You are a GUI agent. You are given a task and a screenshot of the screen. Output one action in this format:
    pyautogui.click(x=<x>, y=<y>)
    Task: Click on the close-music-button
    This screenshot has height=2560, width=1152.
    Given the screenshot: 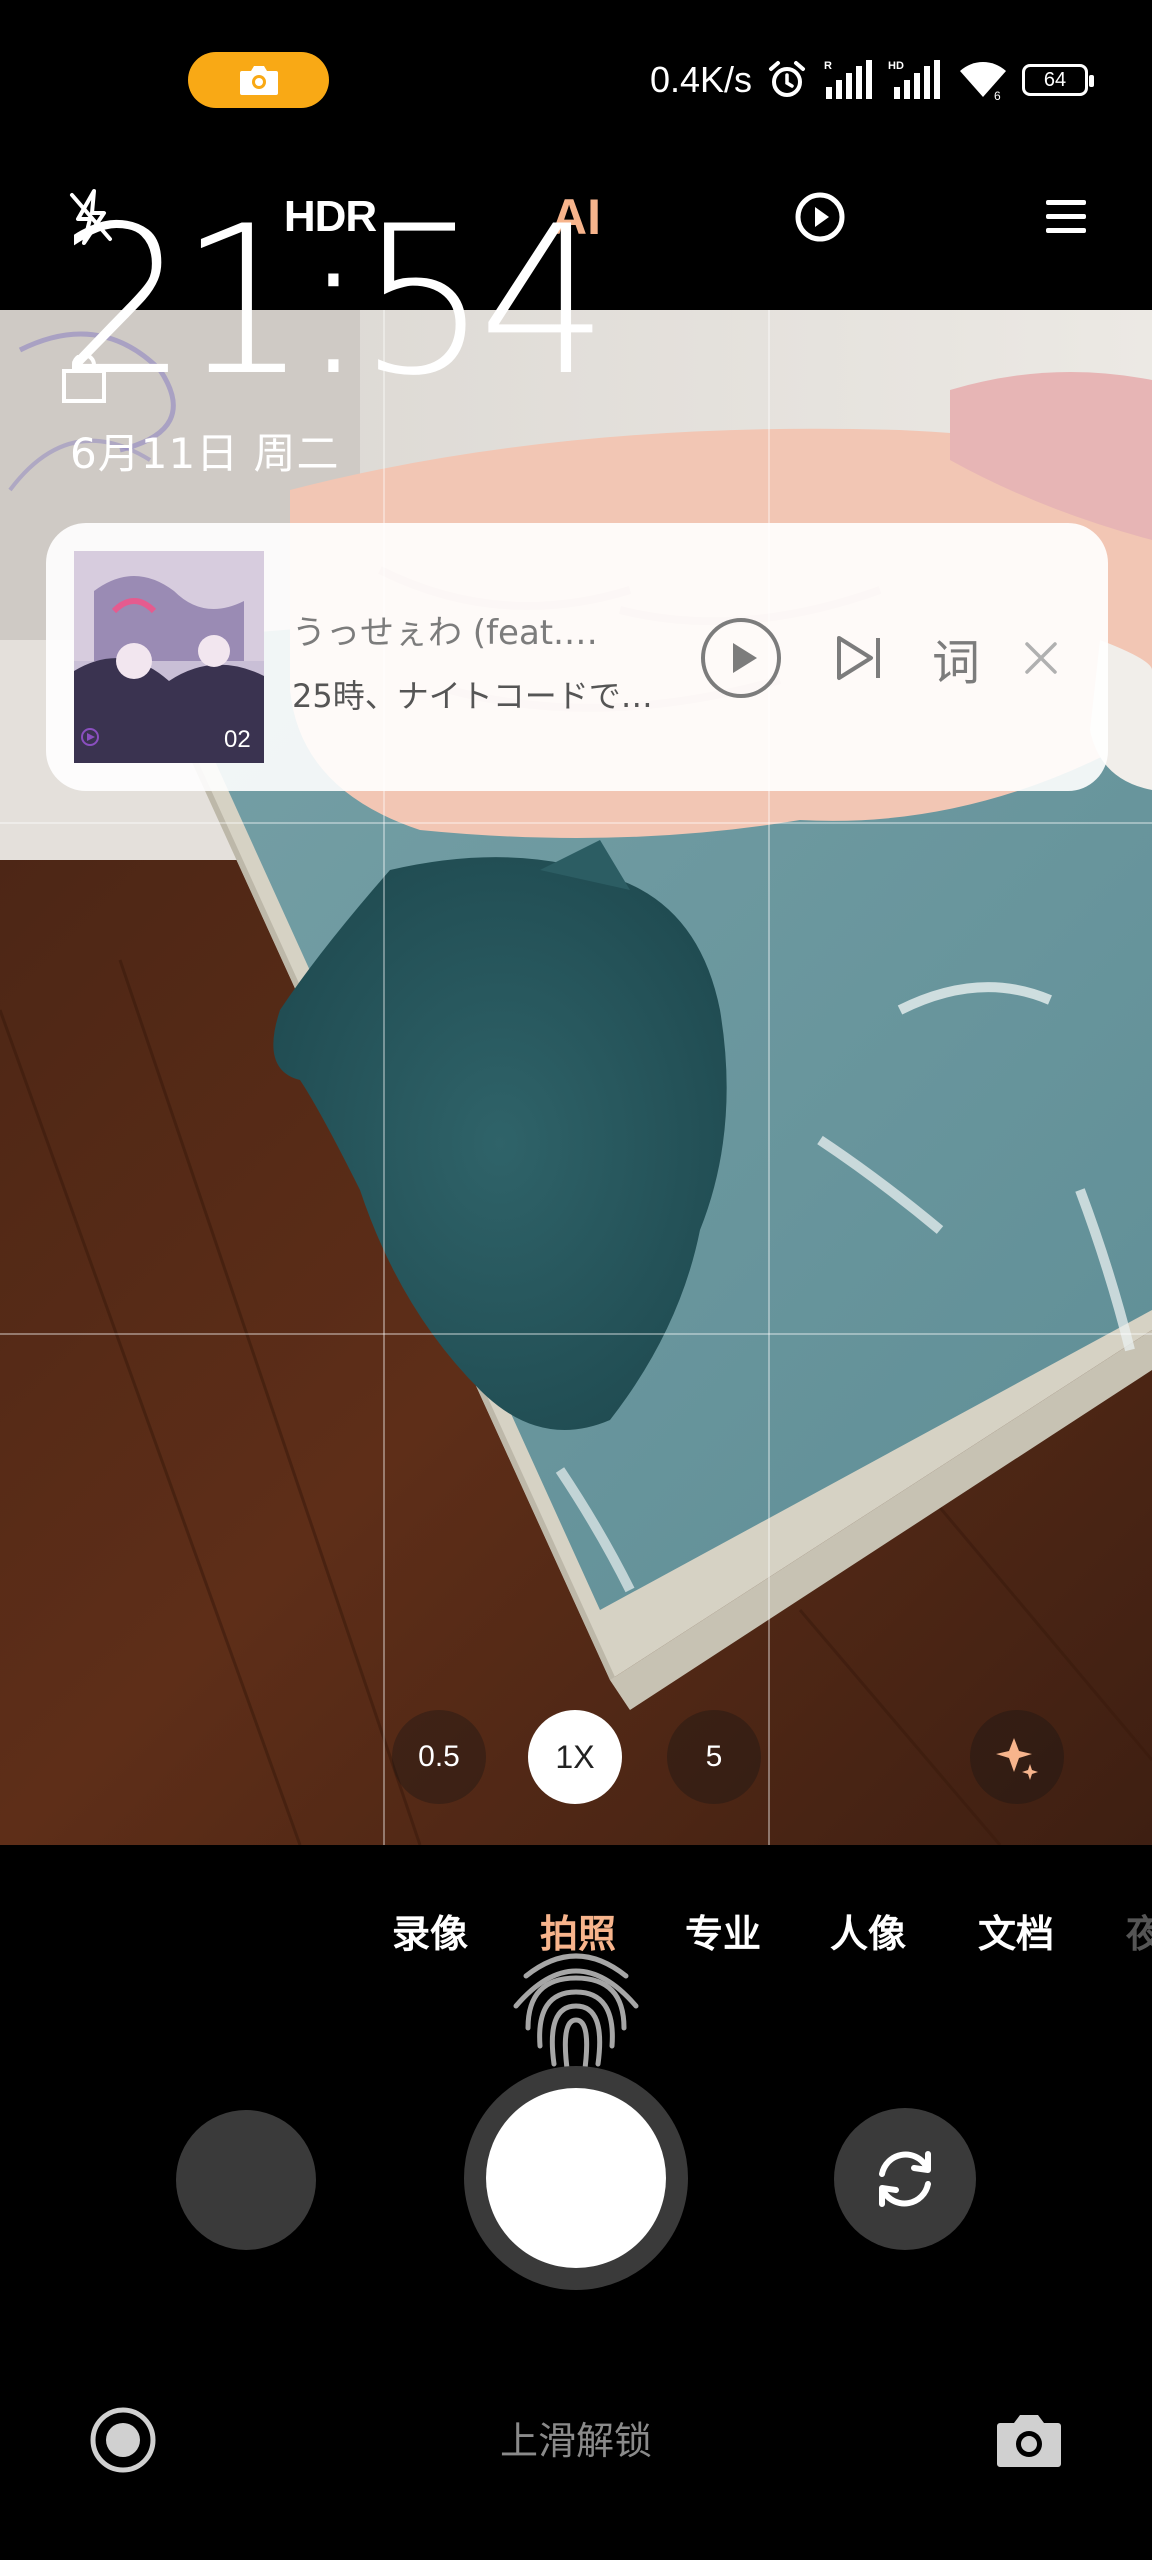 What is the action you would take?
    pyautogui.click(x=1041, y=658)
    